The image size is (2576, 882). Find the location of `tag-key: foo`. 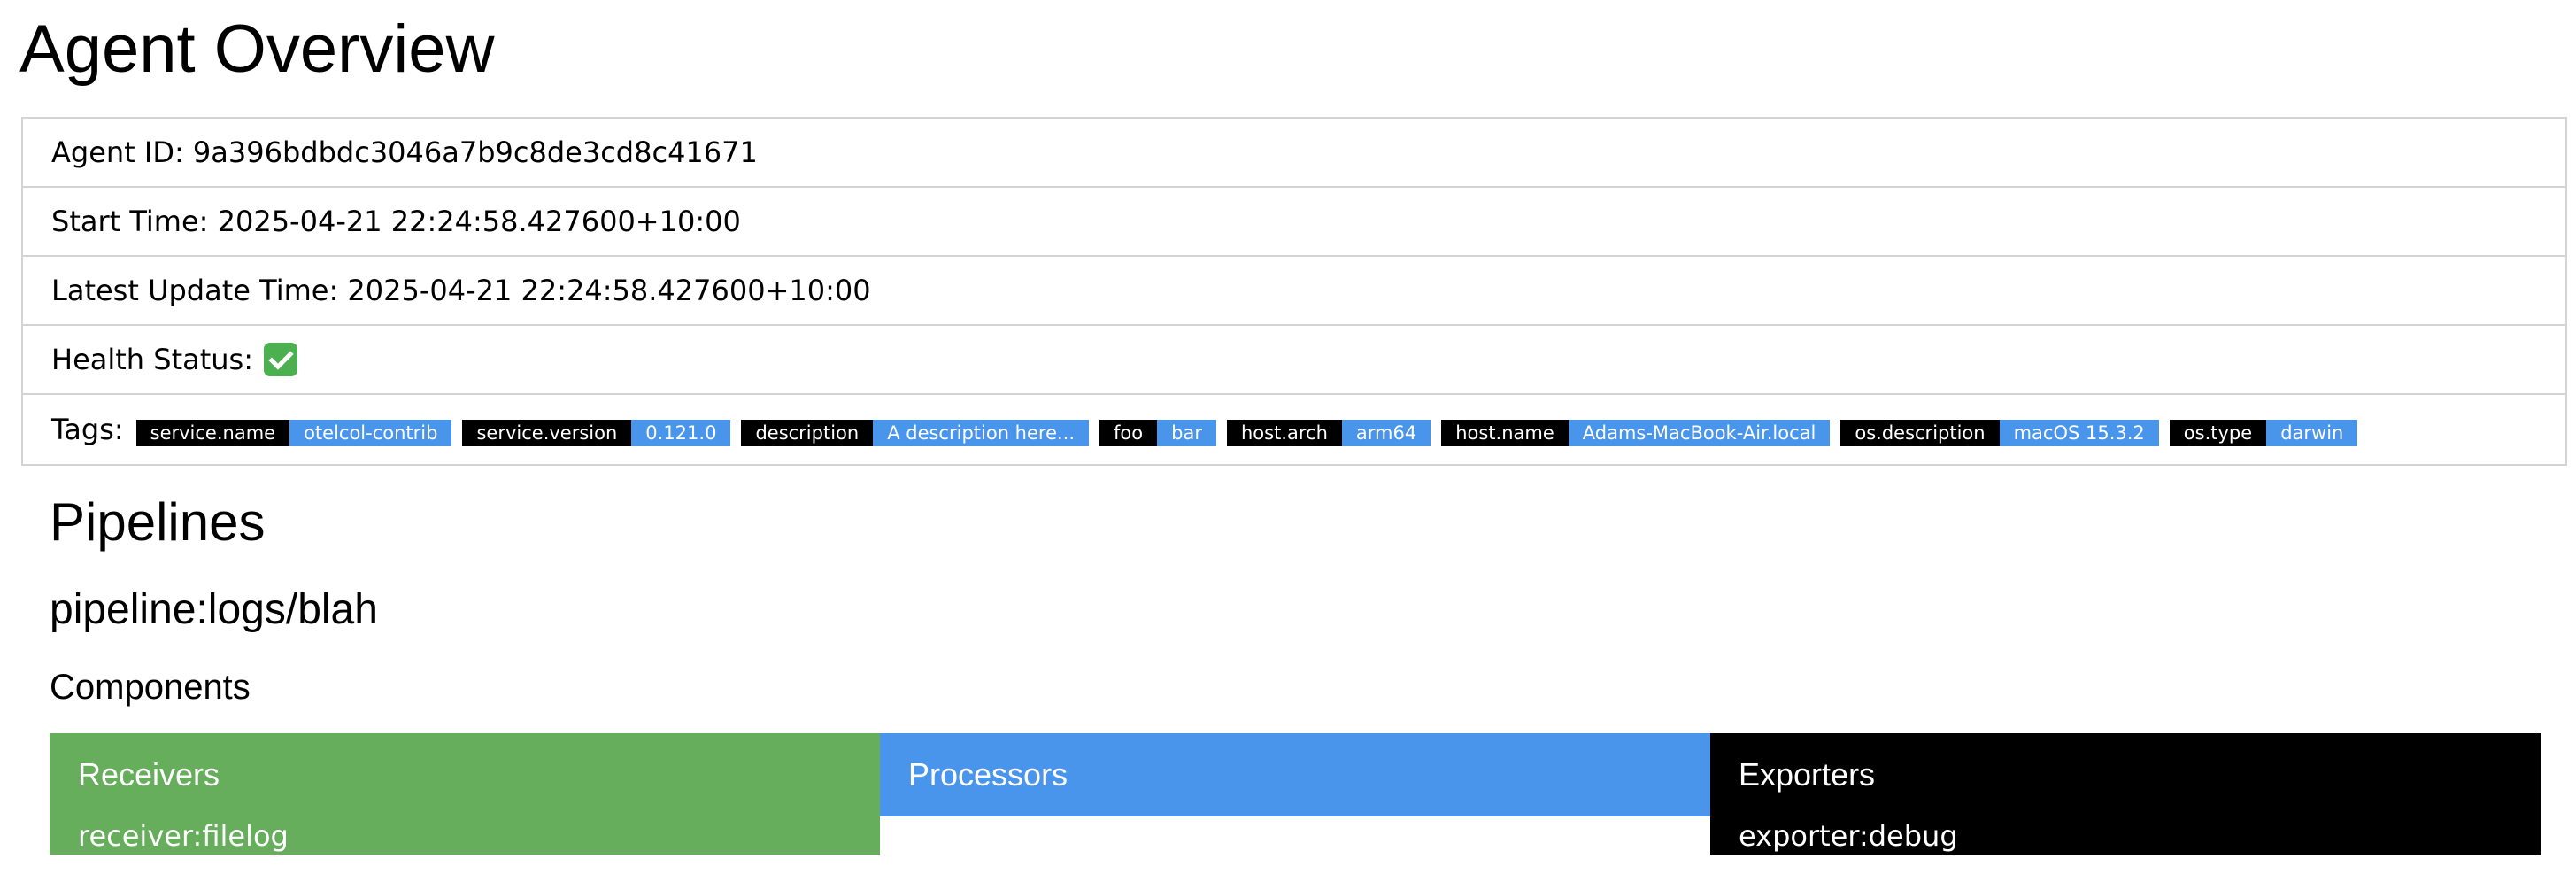

tag-key: foo is located at coordinates (1128, 433).